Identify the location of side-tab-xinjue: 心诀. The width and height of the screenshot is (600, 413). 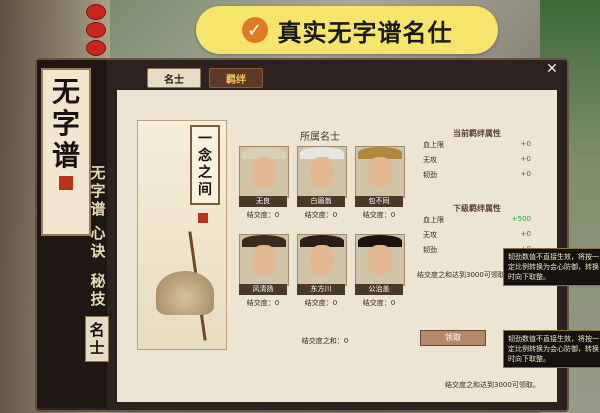
(98, 242).